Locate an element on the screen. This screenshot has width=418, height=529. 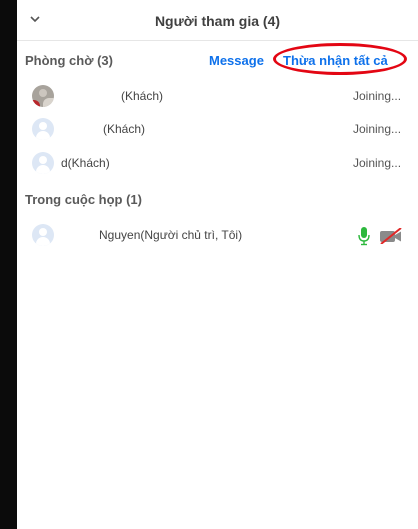
panel-header: Người tham gia (4) is located at coordinates (217, 20).